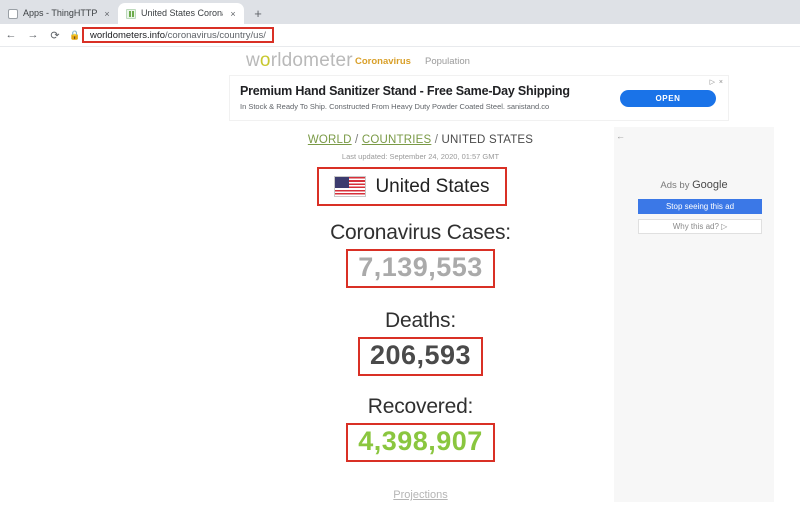 The height and width of the screenshot is (532, 800). Describe the element at coordinates (131, 13) in the screenshot. I see `worldometer-icon` at that location.